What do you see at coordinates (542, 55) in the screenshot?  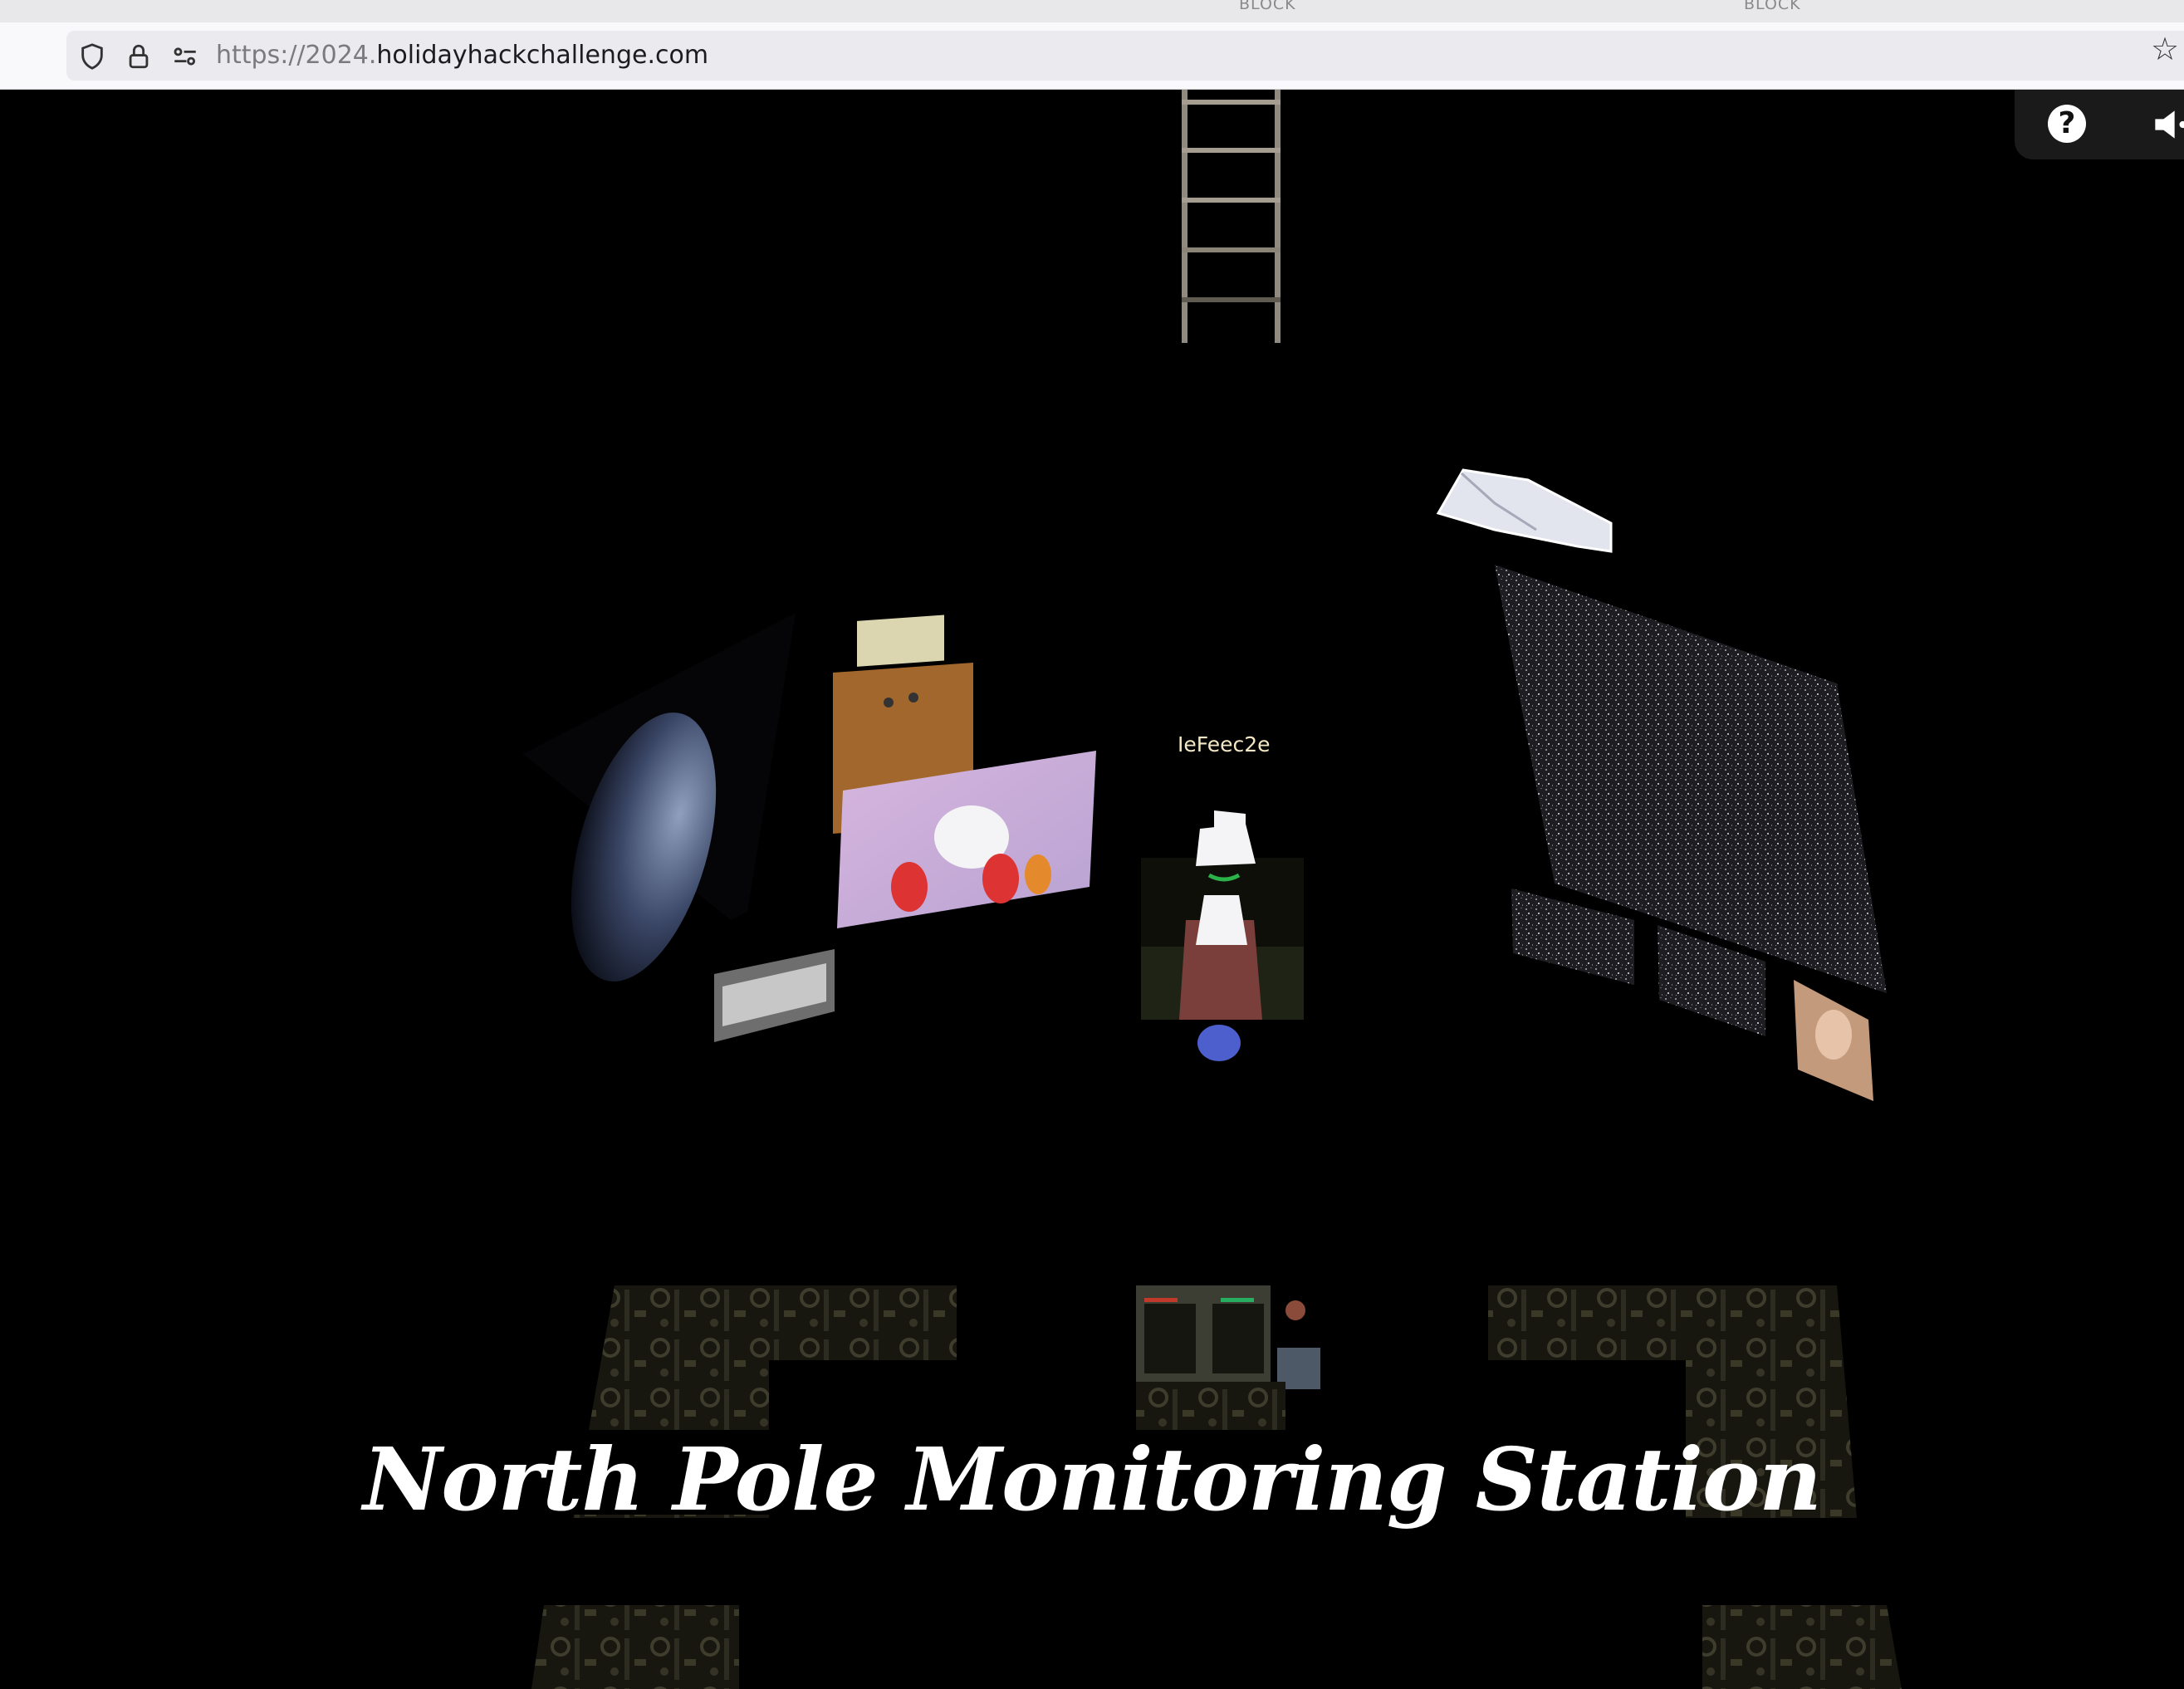 I see `url-domain: holidayhackchallenge.com` at bounding box center [542, 55].